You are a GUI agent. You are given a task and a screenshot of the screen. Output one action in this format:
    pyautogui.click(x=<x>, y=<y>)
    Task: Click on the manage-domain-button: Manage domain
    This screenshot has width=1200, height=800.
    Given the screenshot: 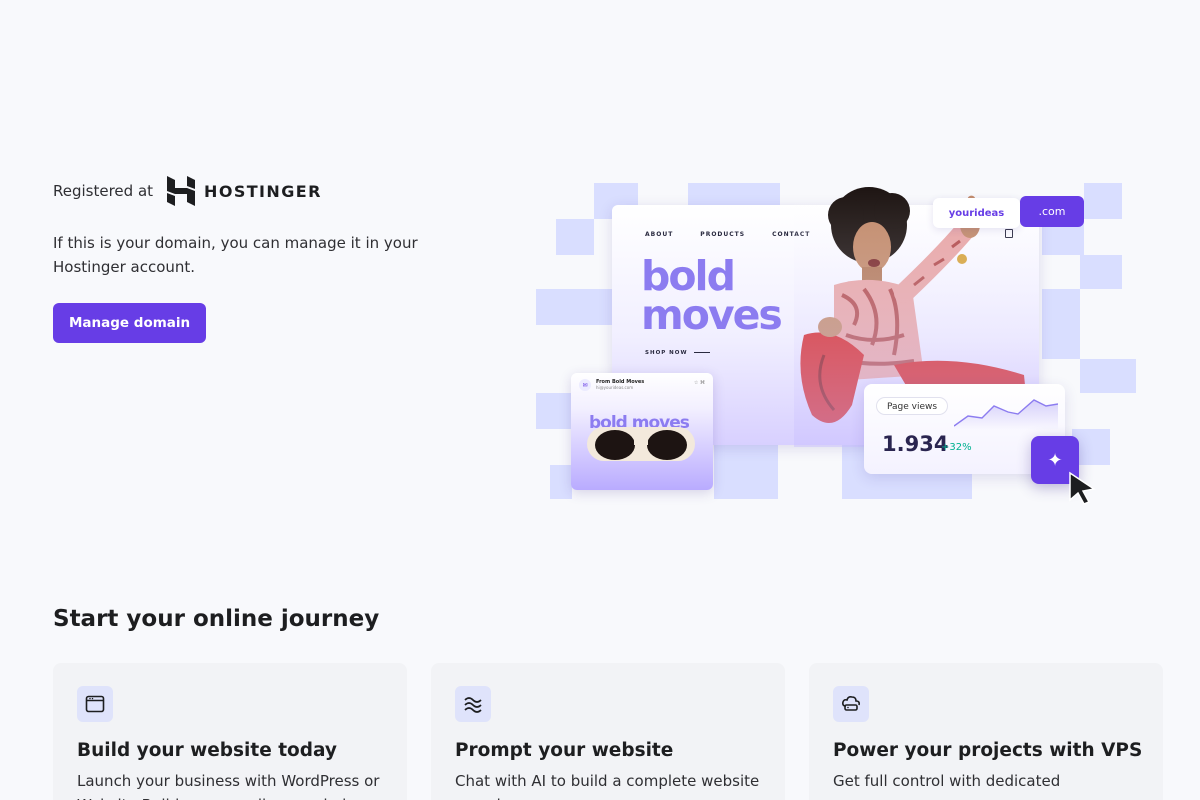 What is the action you would take?
    pyautogui.click(x=130, y=323)
    